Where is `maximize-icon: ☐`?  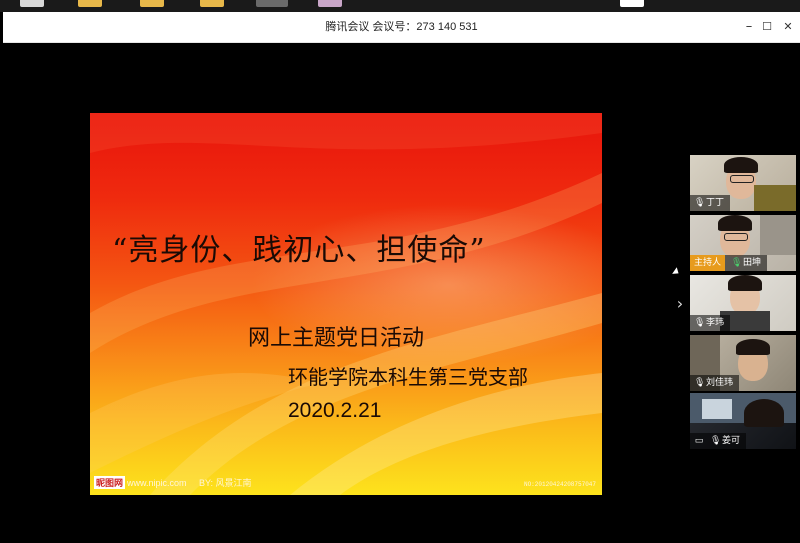 maximize-icon: ☐ is located at coordinates (767, 26).